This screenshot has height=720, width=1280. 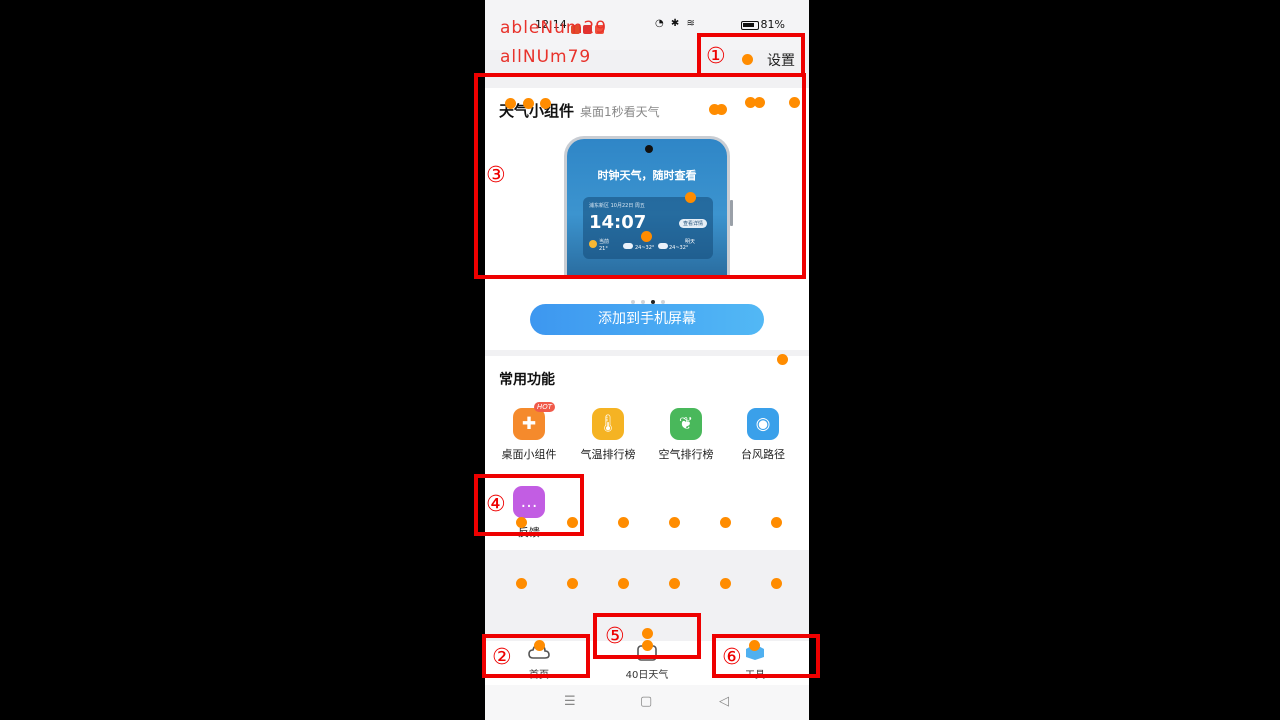 I want to click on battery-indicator: 81%, so click(x=762, y=24).